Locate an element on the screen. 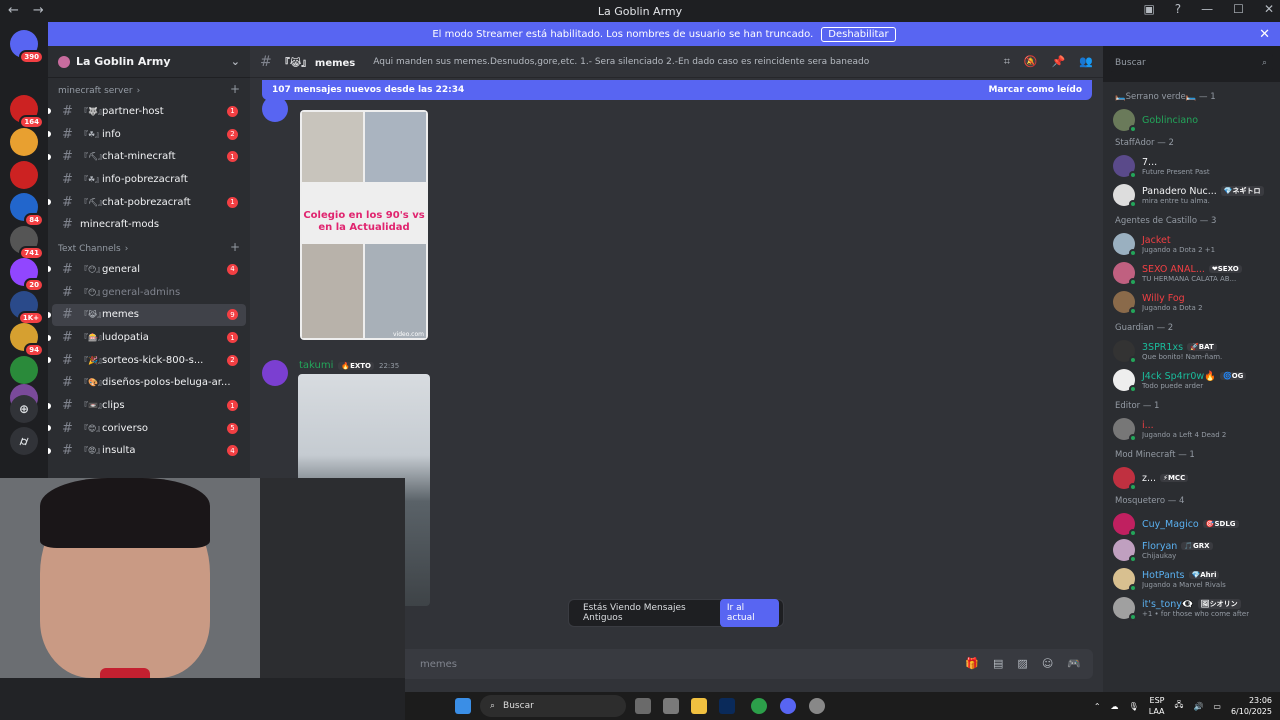  server-icon: 164 is located at coordinates (27, 112).